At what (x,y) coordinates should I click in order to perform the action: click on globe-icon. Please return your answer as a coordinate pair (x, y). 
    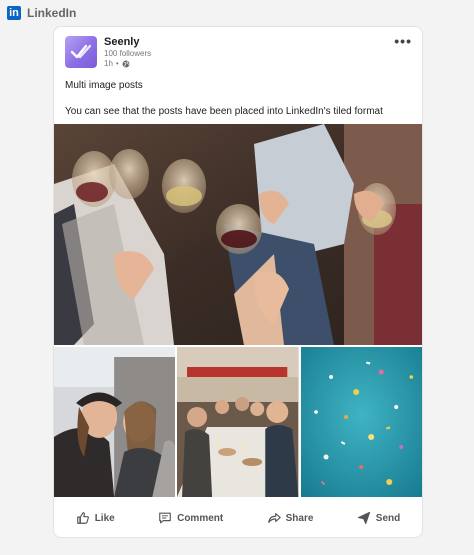
    Looking at the image, I should click on (126, 64).